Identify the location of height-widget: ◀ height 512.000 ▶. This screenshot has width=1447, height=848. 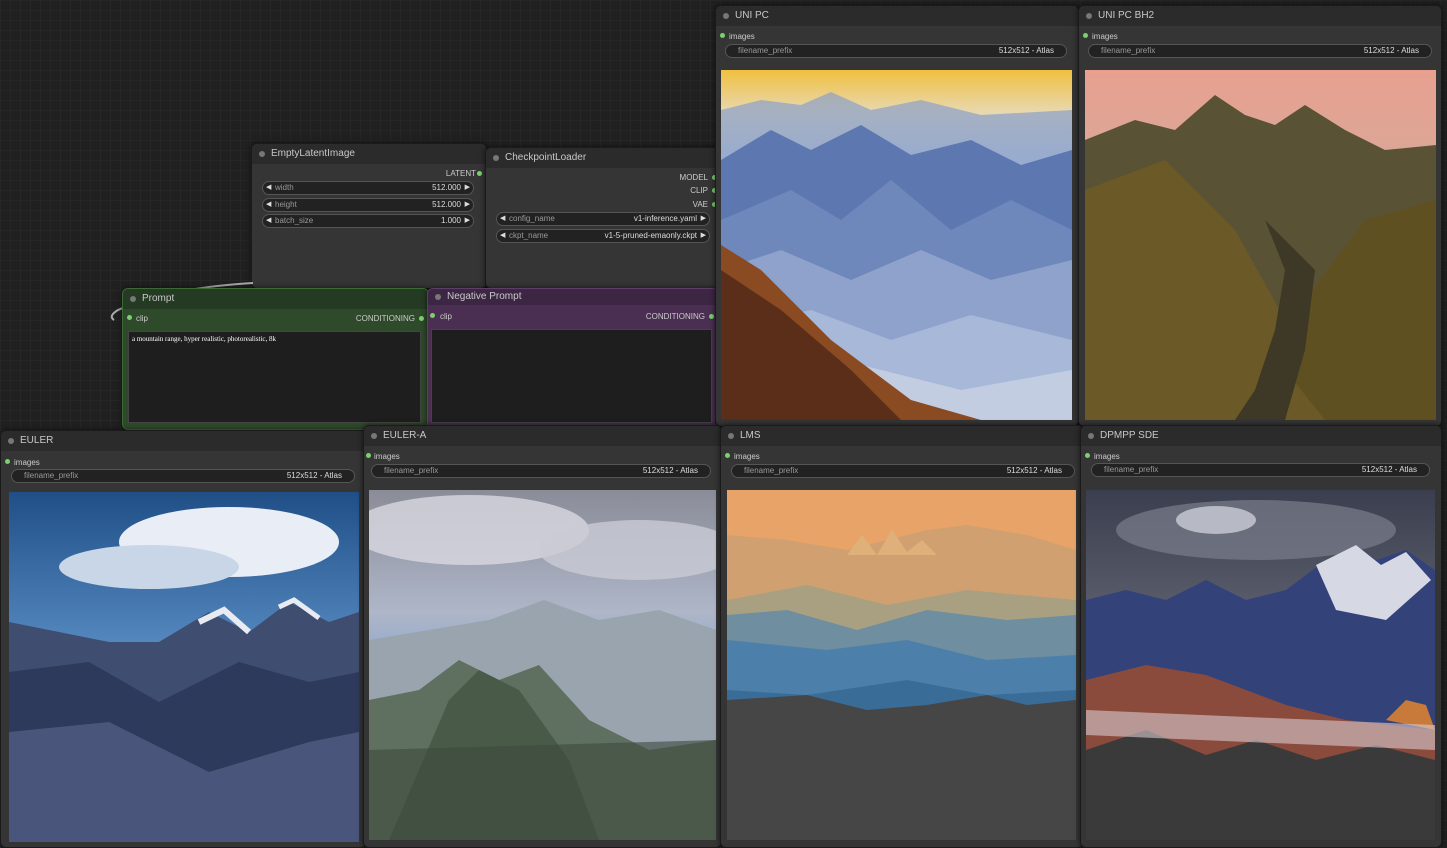
(368, 205).